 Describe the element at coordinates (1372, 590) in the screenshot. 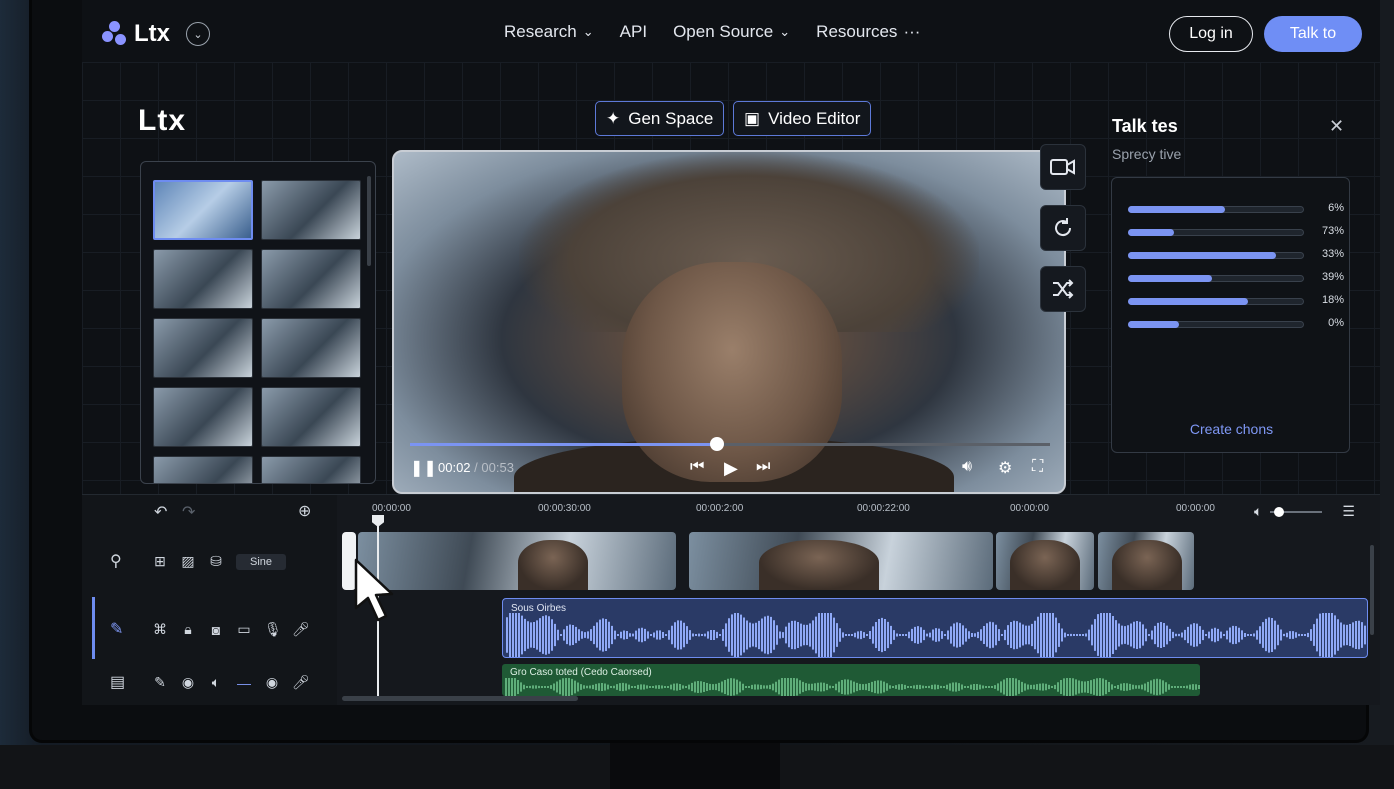

I see `timeline-vertical-scrollbar` at that location.